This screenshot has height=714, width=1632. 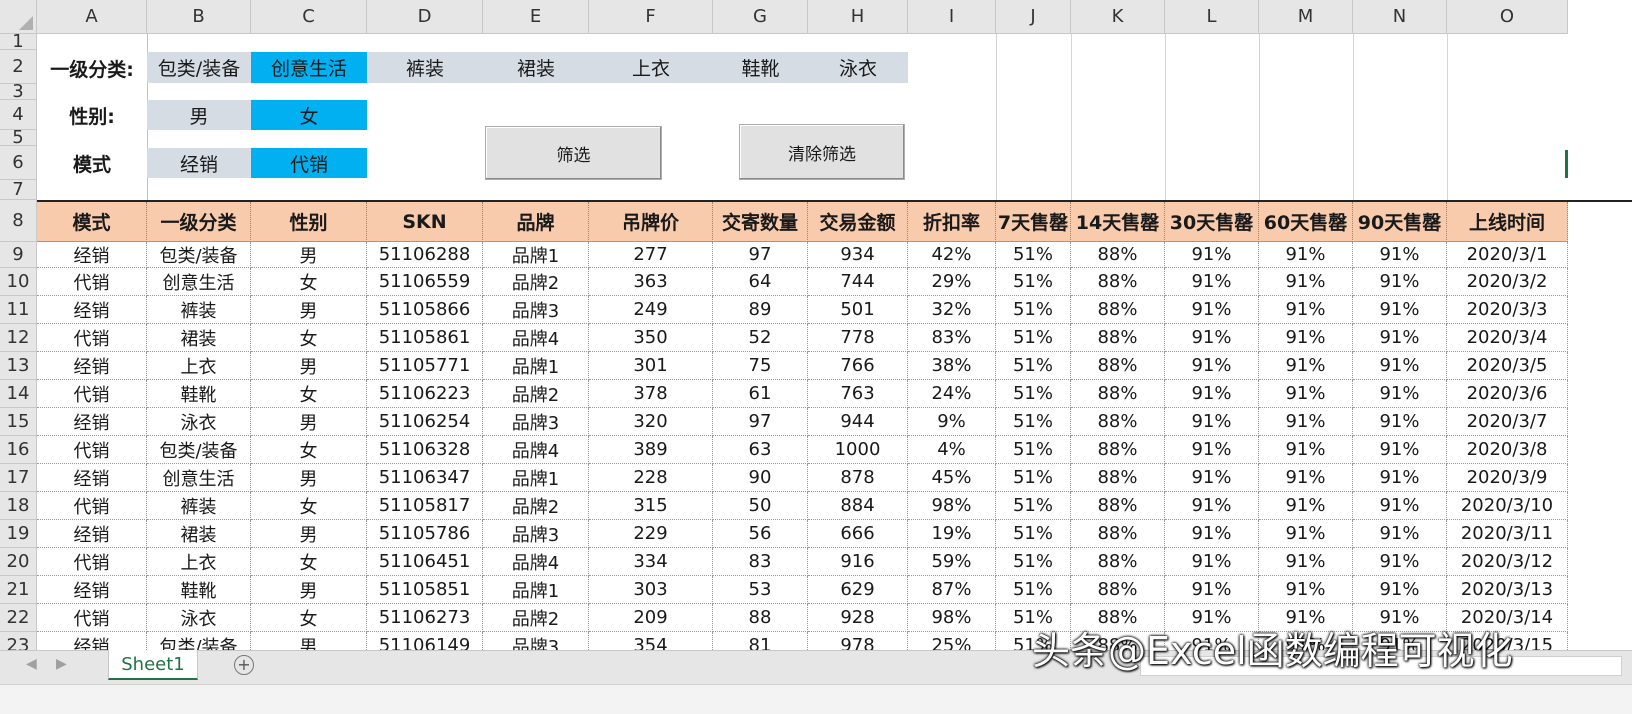 I want to click on table-cell: 64, so click(x=760, y=282).